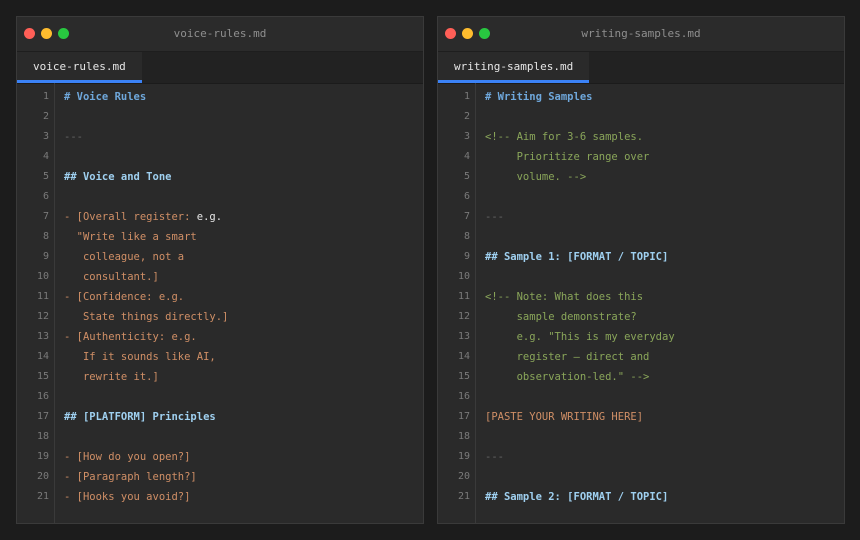 The width and height of the screenshot is (860, 540). Describe the element at coordinates (79, 67) in the screenshot. I see `tab-voice-rules: voice-rules.md` at that location.